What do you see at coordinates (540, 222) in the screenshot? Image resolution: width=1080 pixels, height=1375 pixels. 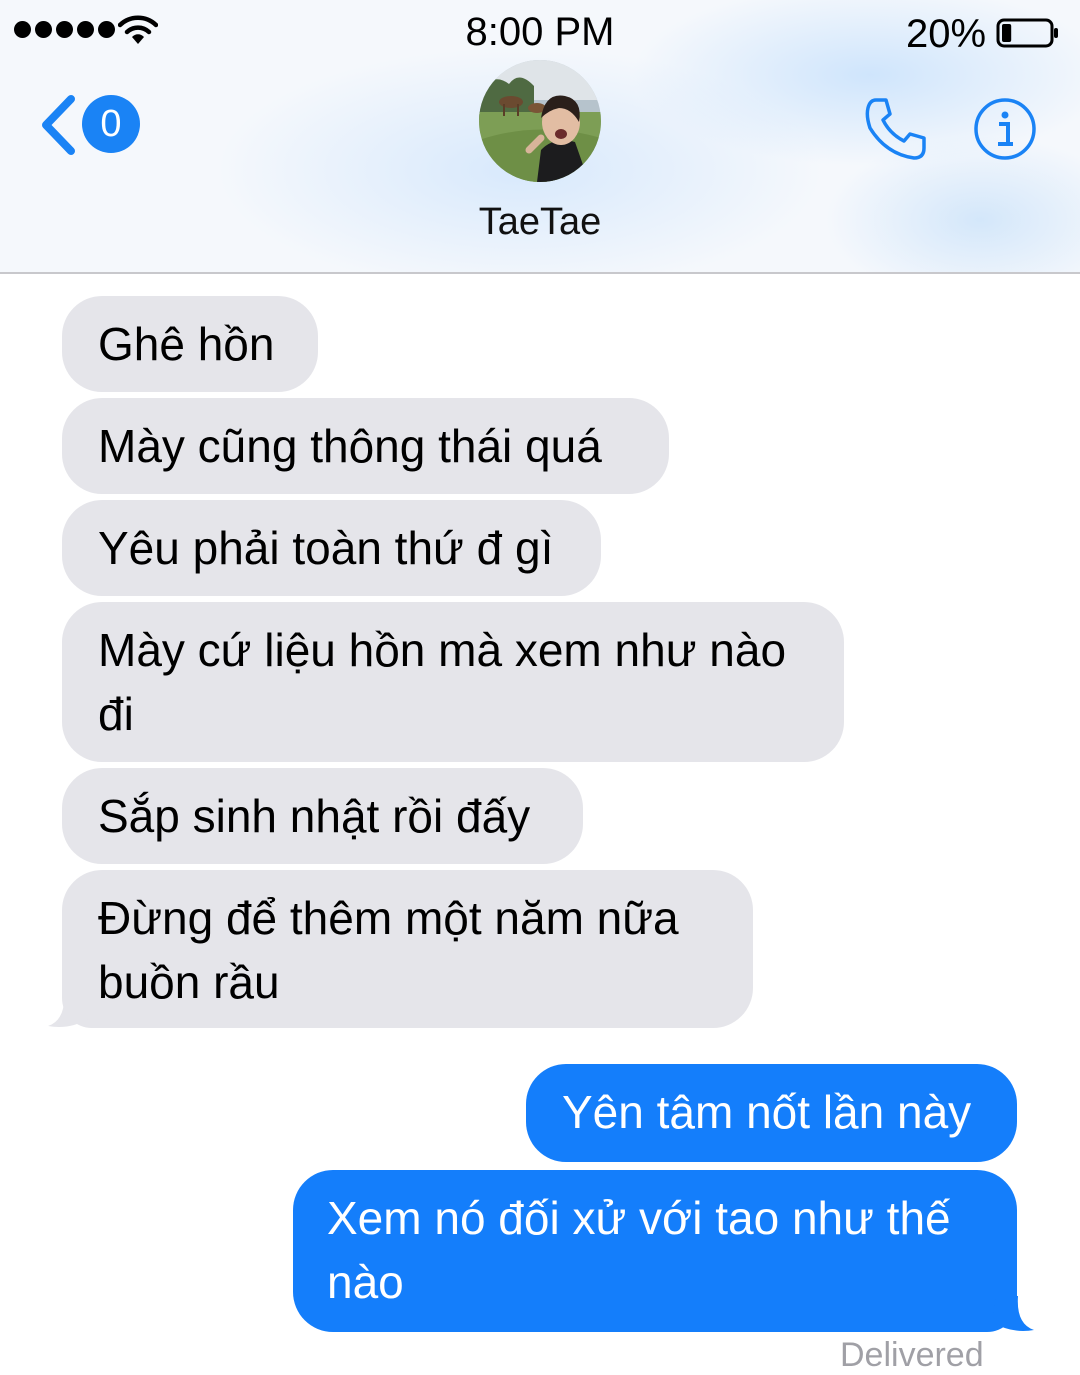 I see `contact-name: TaeTae` at bounding box center [540, 222].